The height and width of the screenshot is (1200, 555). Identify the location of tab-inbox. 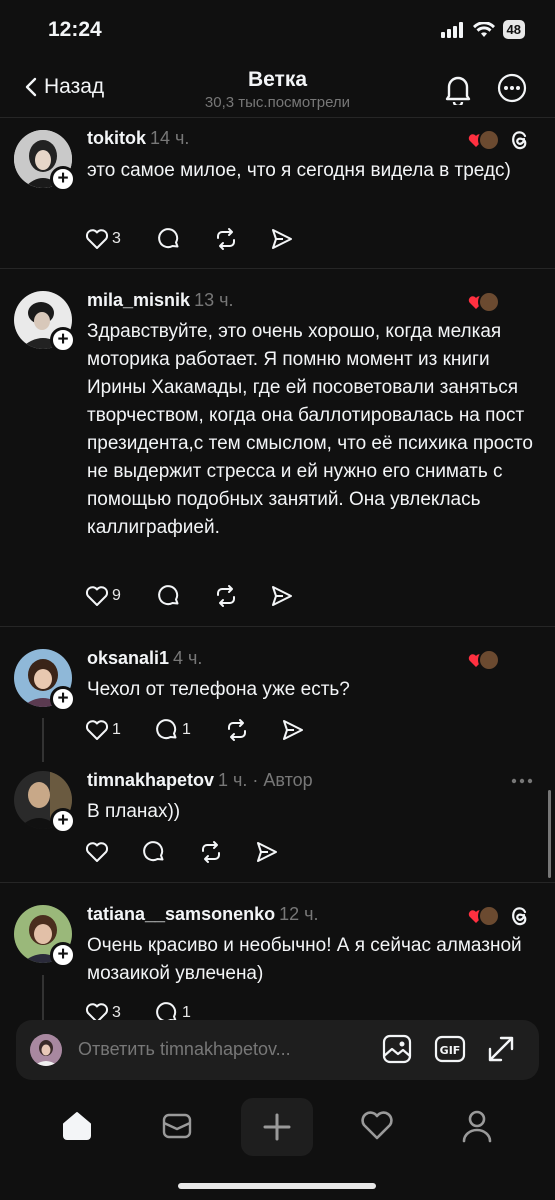
(177, 1126).